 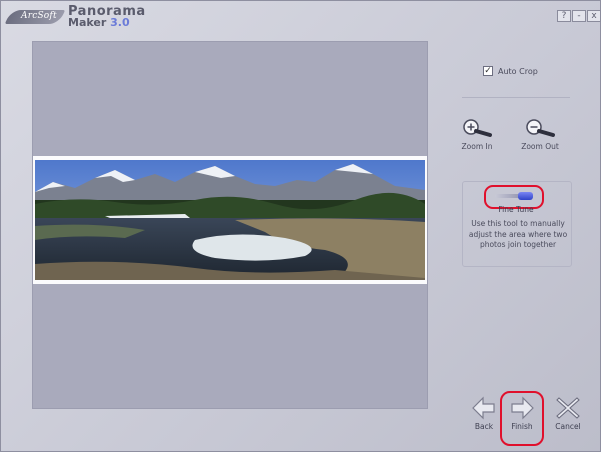 I want to click on zoom-out-button: Zoom Out, so click(x=540, y=134).